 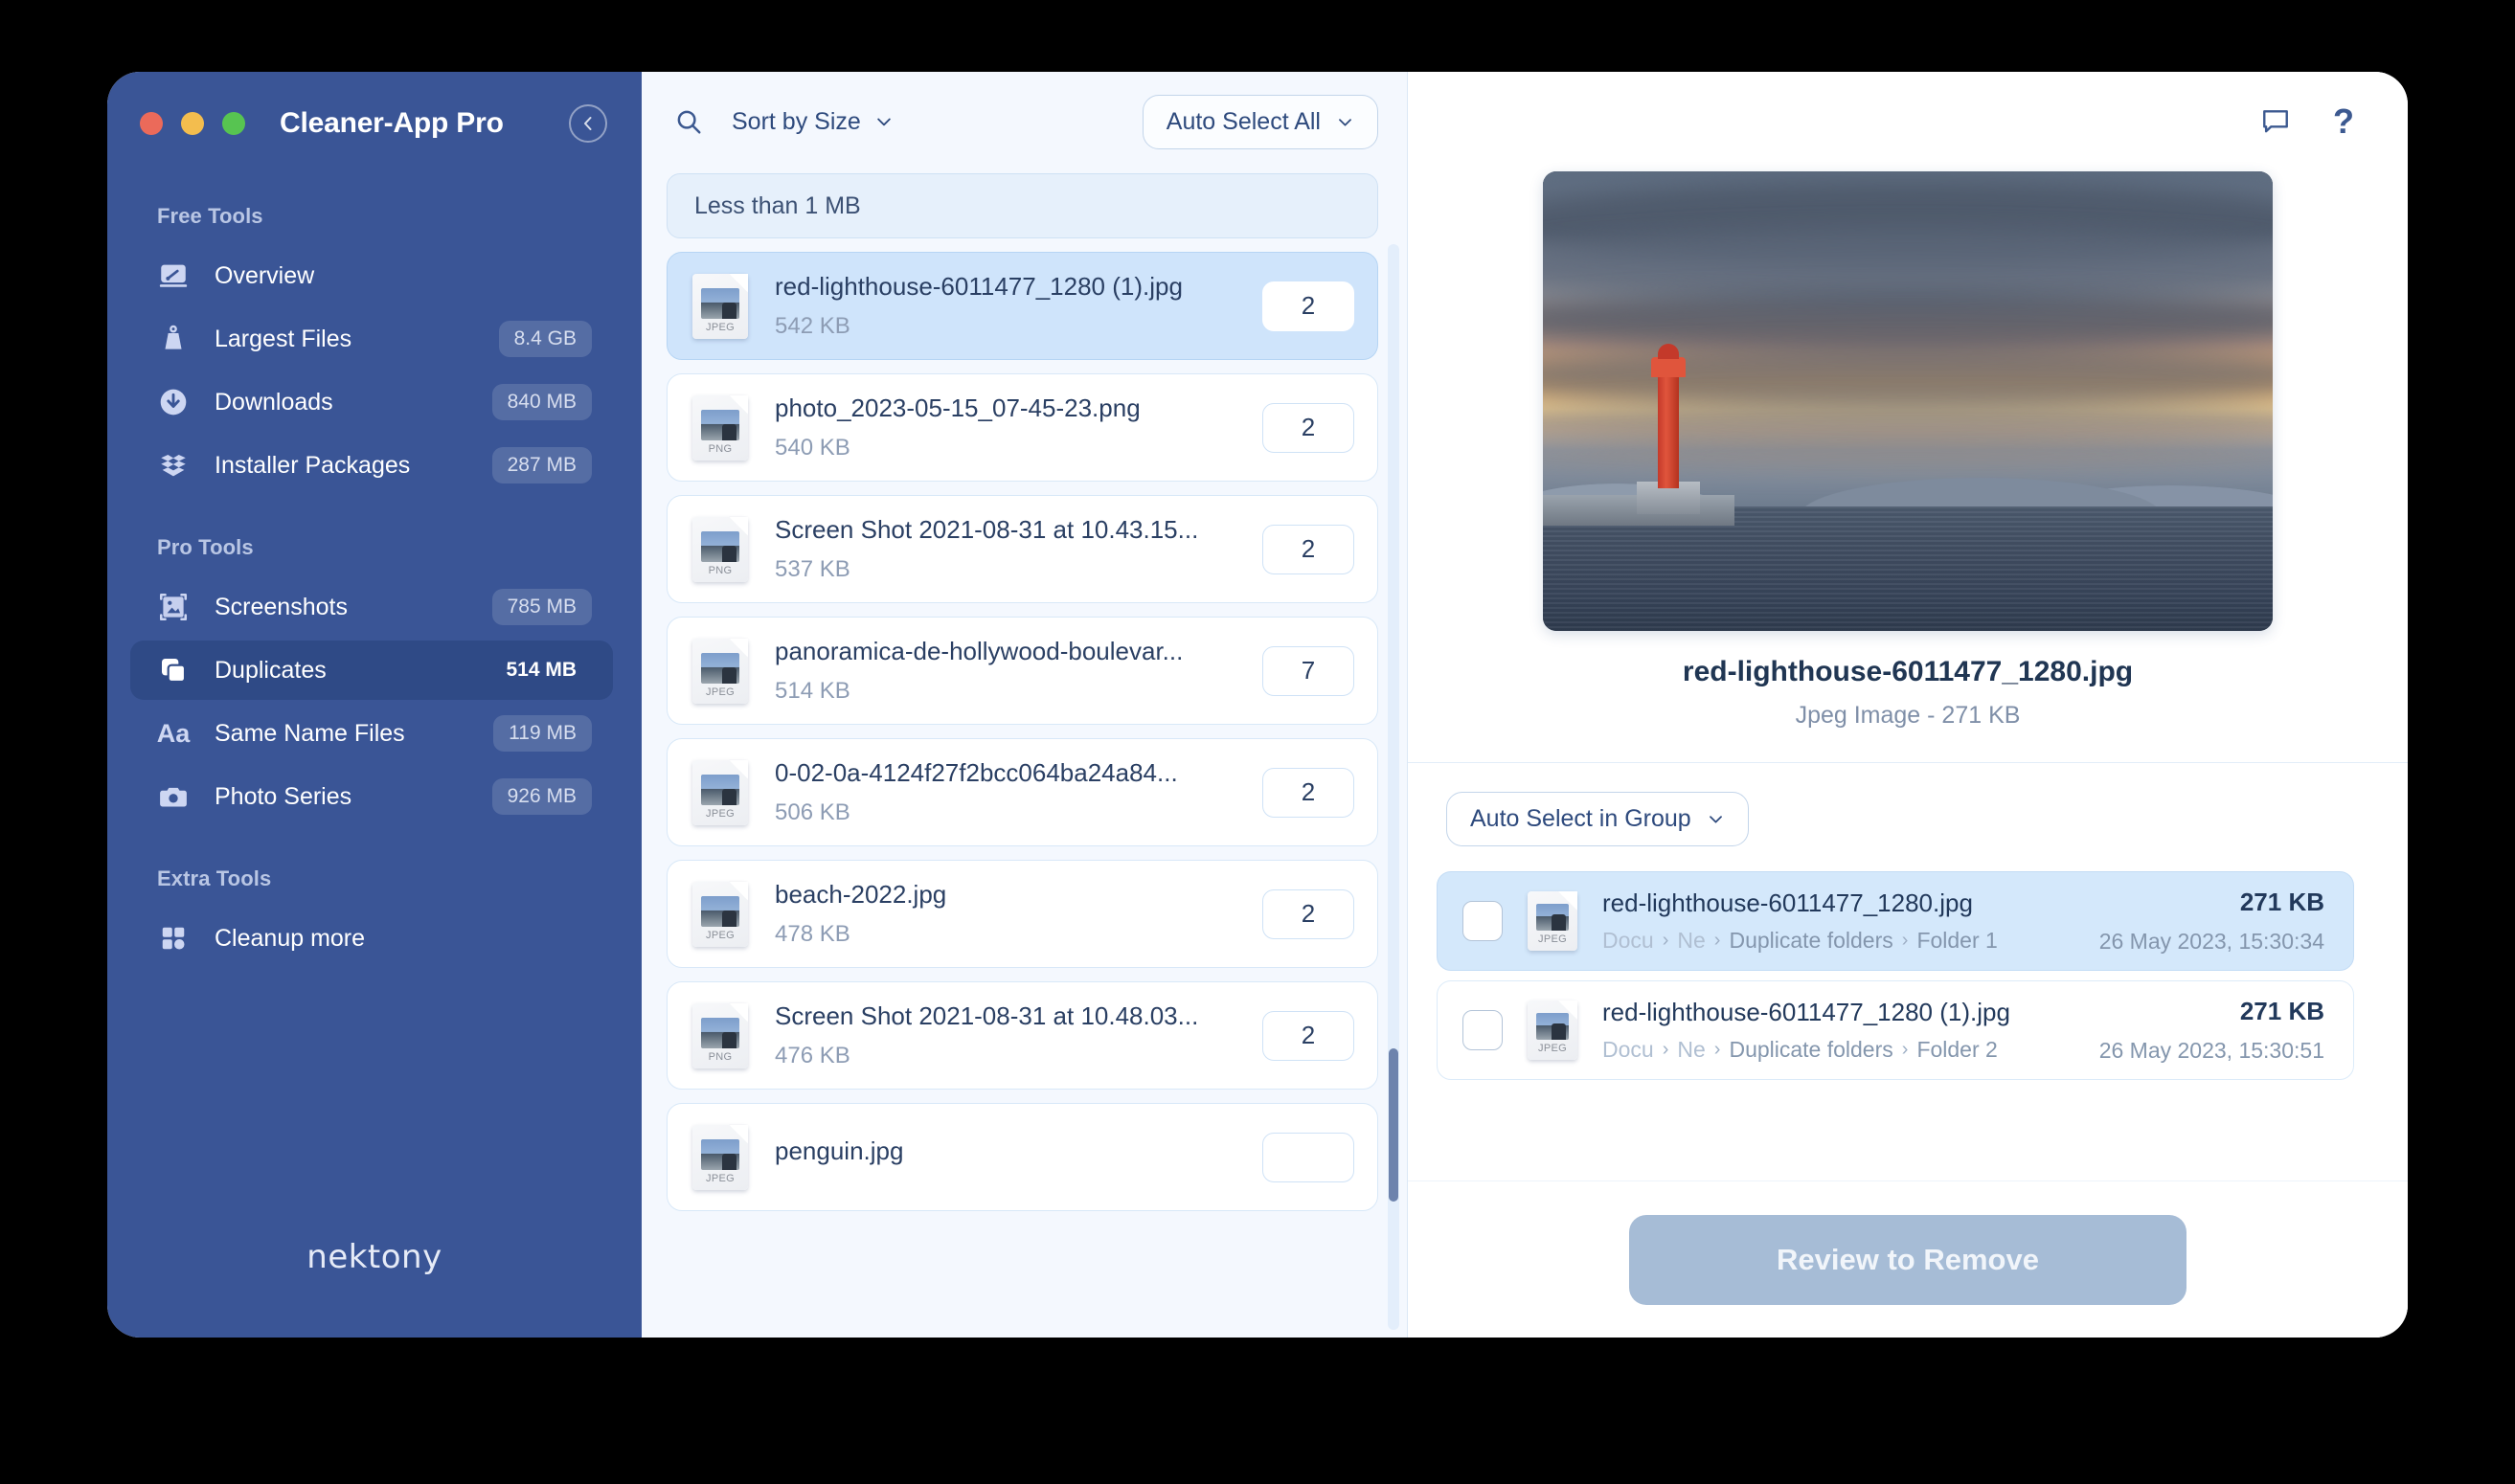 What do you see at coordinates (2211, 1050) in the screenshot?
I see `duplicate-file-date: 26 May 2023, 15:30:51` at bounding box center [2211, 1050].